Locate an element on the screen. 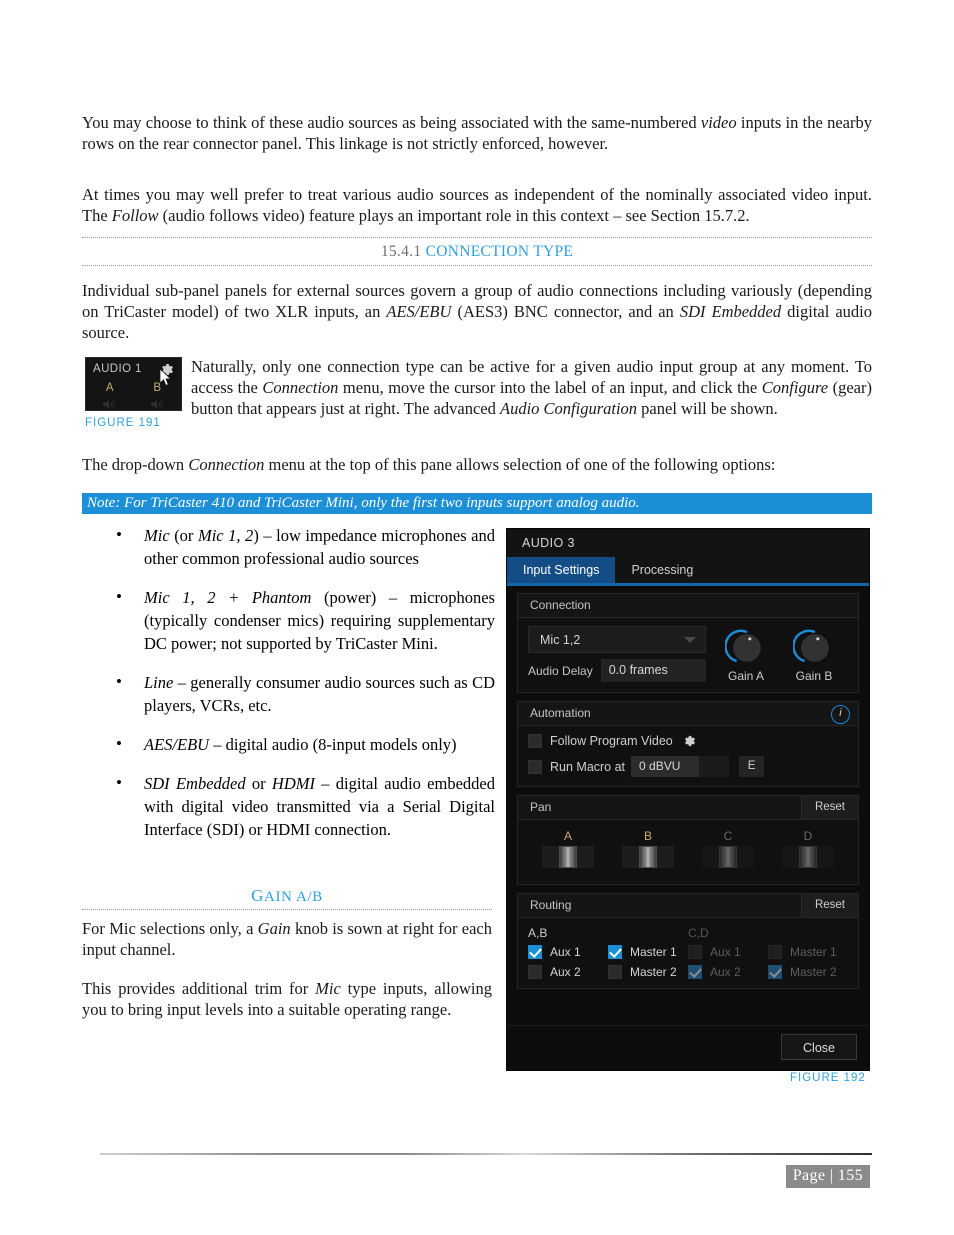  pan-thumb-c is located at coordinates (728, 857).